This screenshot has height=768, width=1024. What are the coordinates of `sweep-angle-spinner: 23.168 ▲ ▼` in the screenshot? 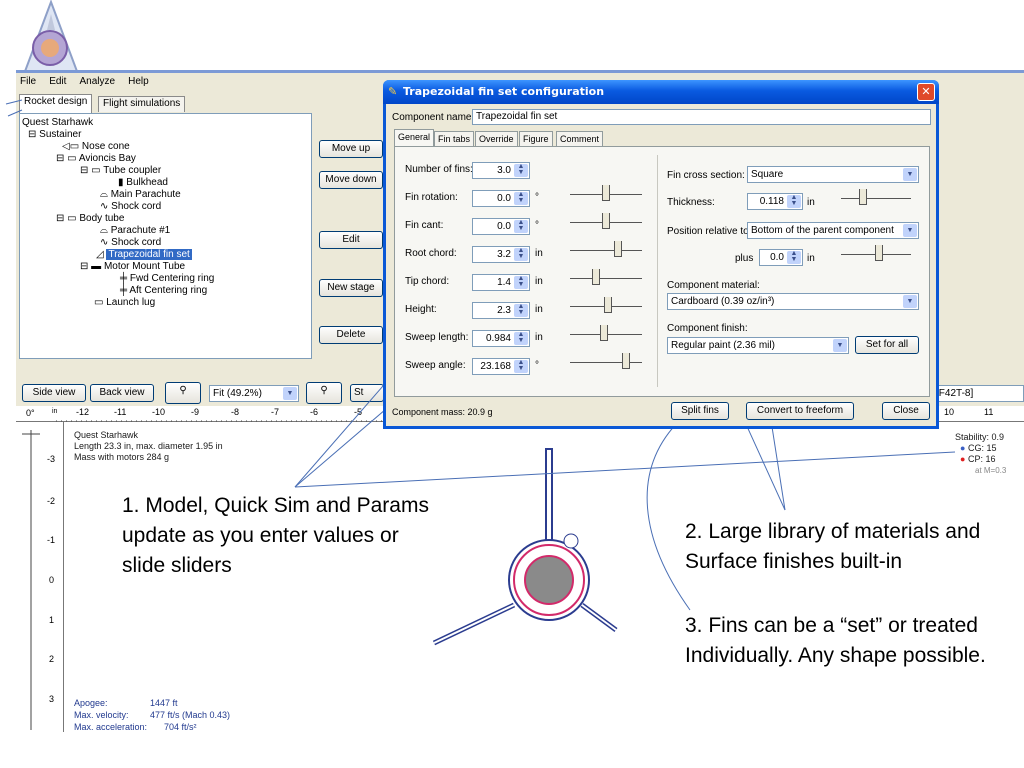 It's located at (501, 366).